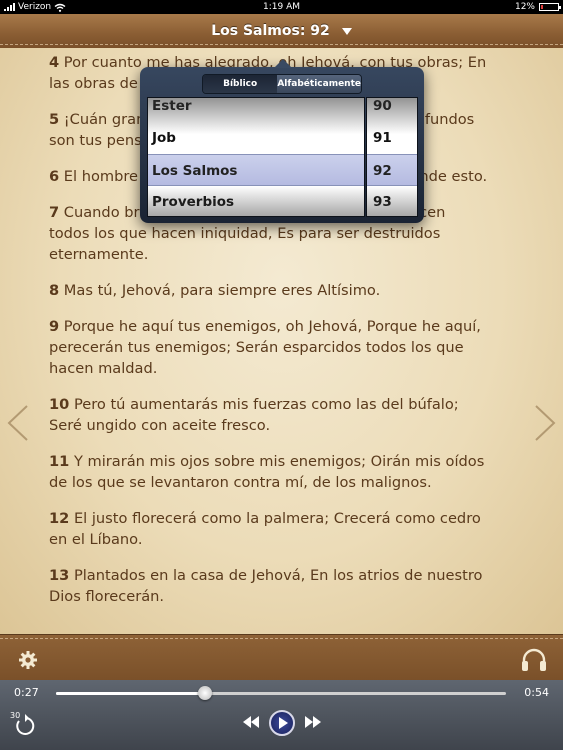  What do you see at coordinates (59, 404) in the screenshot?
I see `verse-number: 10` at bounding box center [59, 404].